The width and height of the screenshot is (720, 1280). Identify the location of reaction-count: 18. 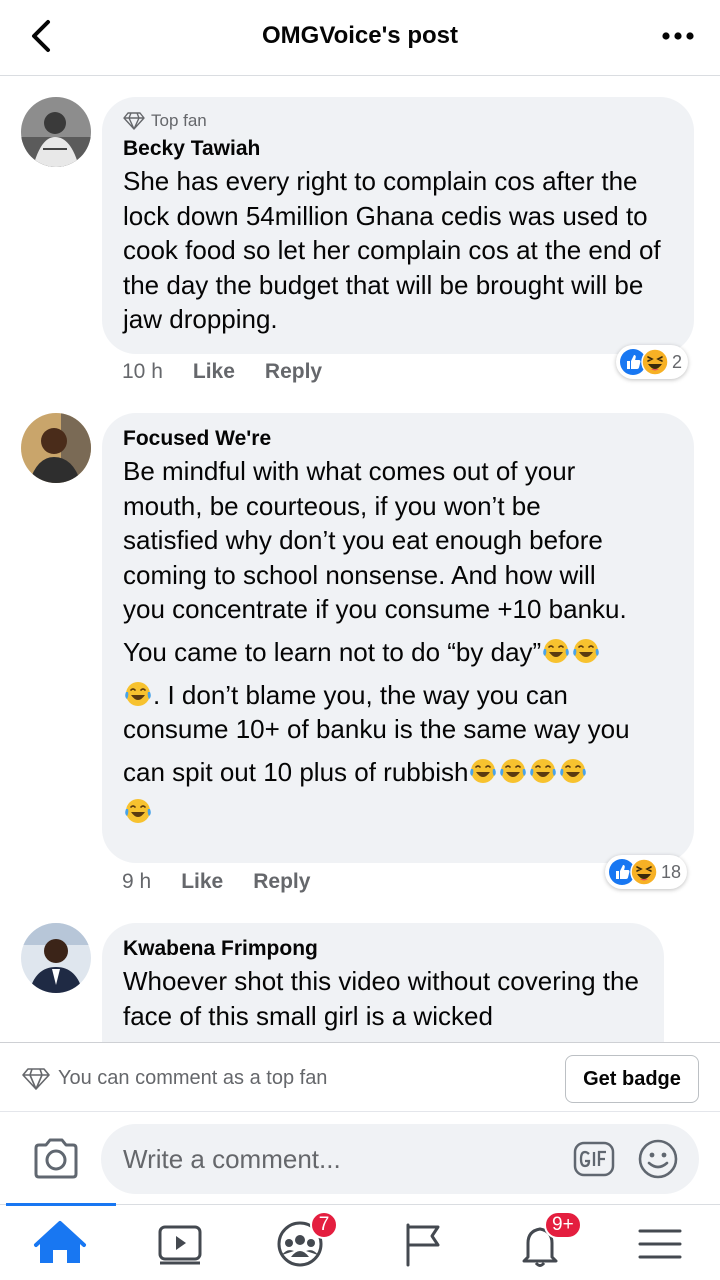
(671, 871).